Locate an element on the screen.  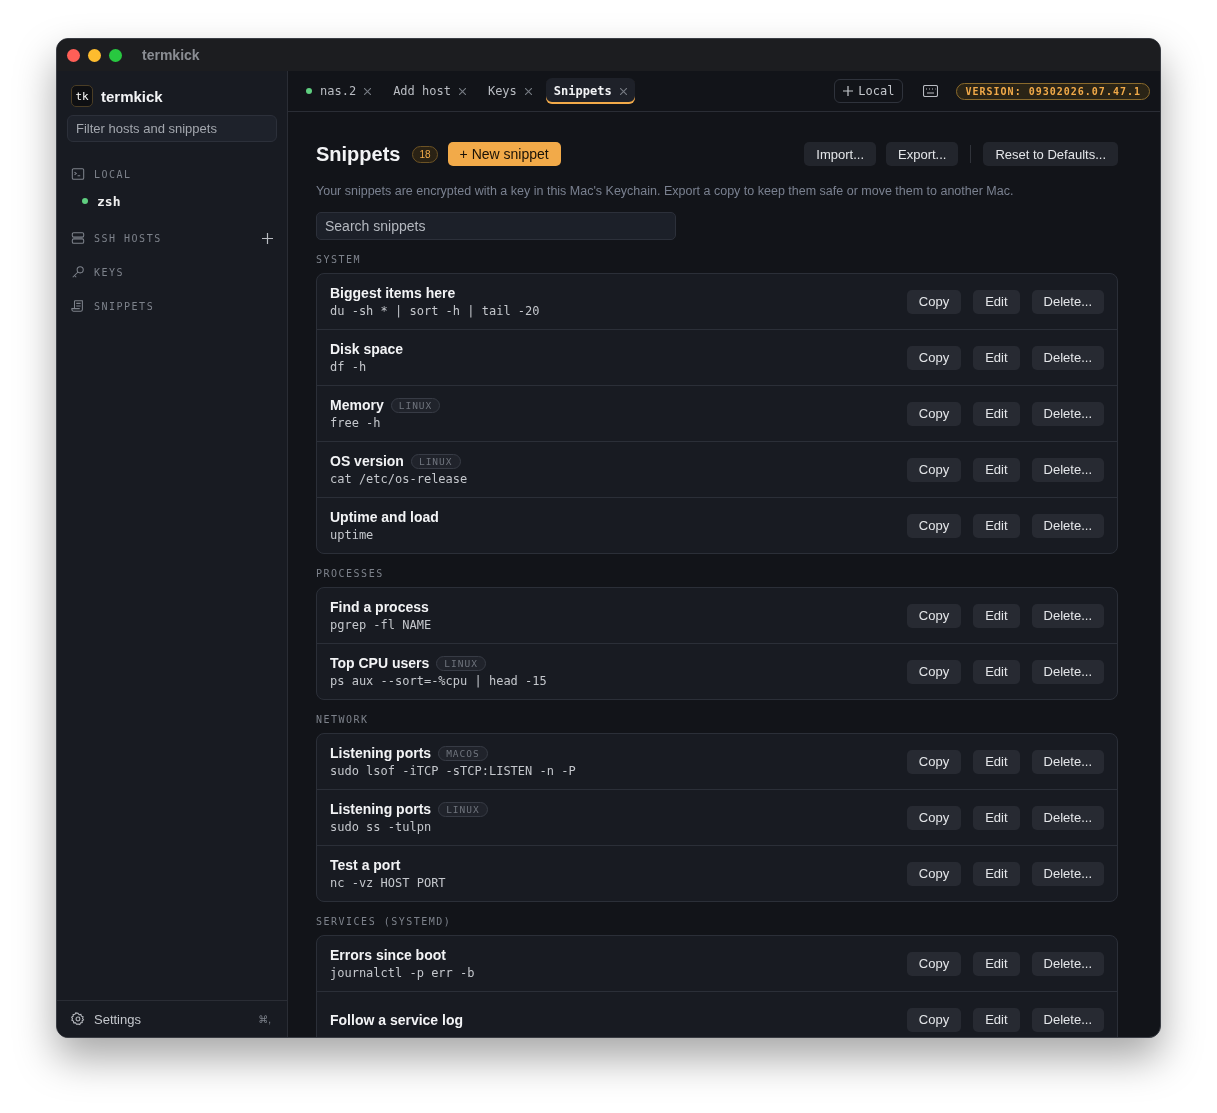
sidebar-item: zsh is located at coordinates (172, 201).